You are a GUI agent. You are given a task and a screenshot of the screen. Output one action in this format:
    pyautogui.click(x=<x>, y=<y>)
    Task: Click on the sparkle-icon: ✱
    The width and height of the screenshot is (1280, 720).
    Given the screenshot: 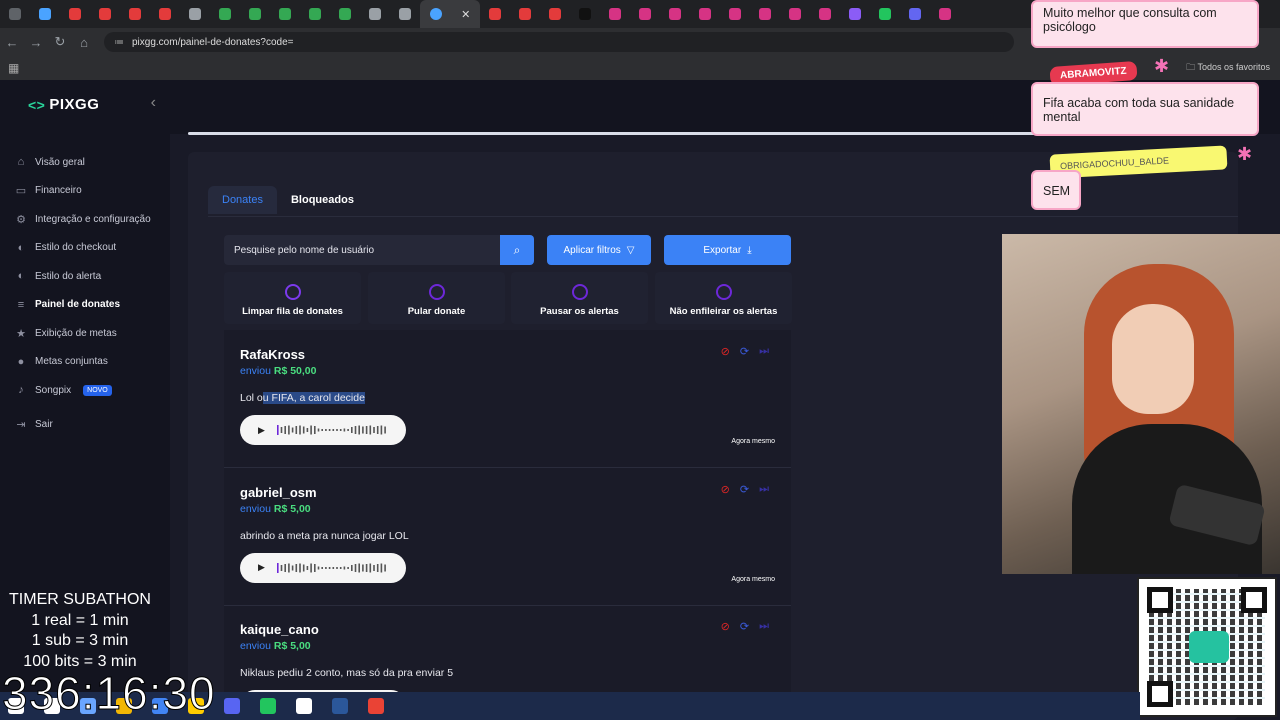 What is the action you would take?
    pyautogui.click(x=1245, y=154)
    